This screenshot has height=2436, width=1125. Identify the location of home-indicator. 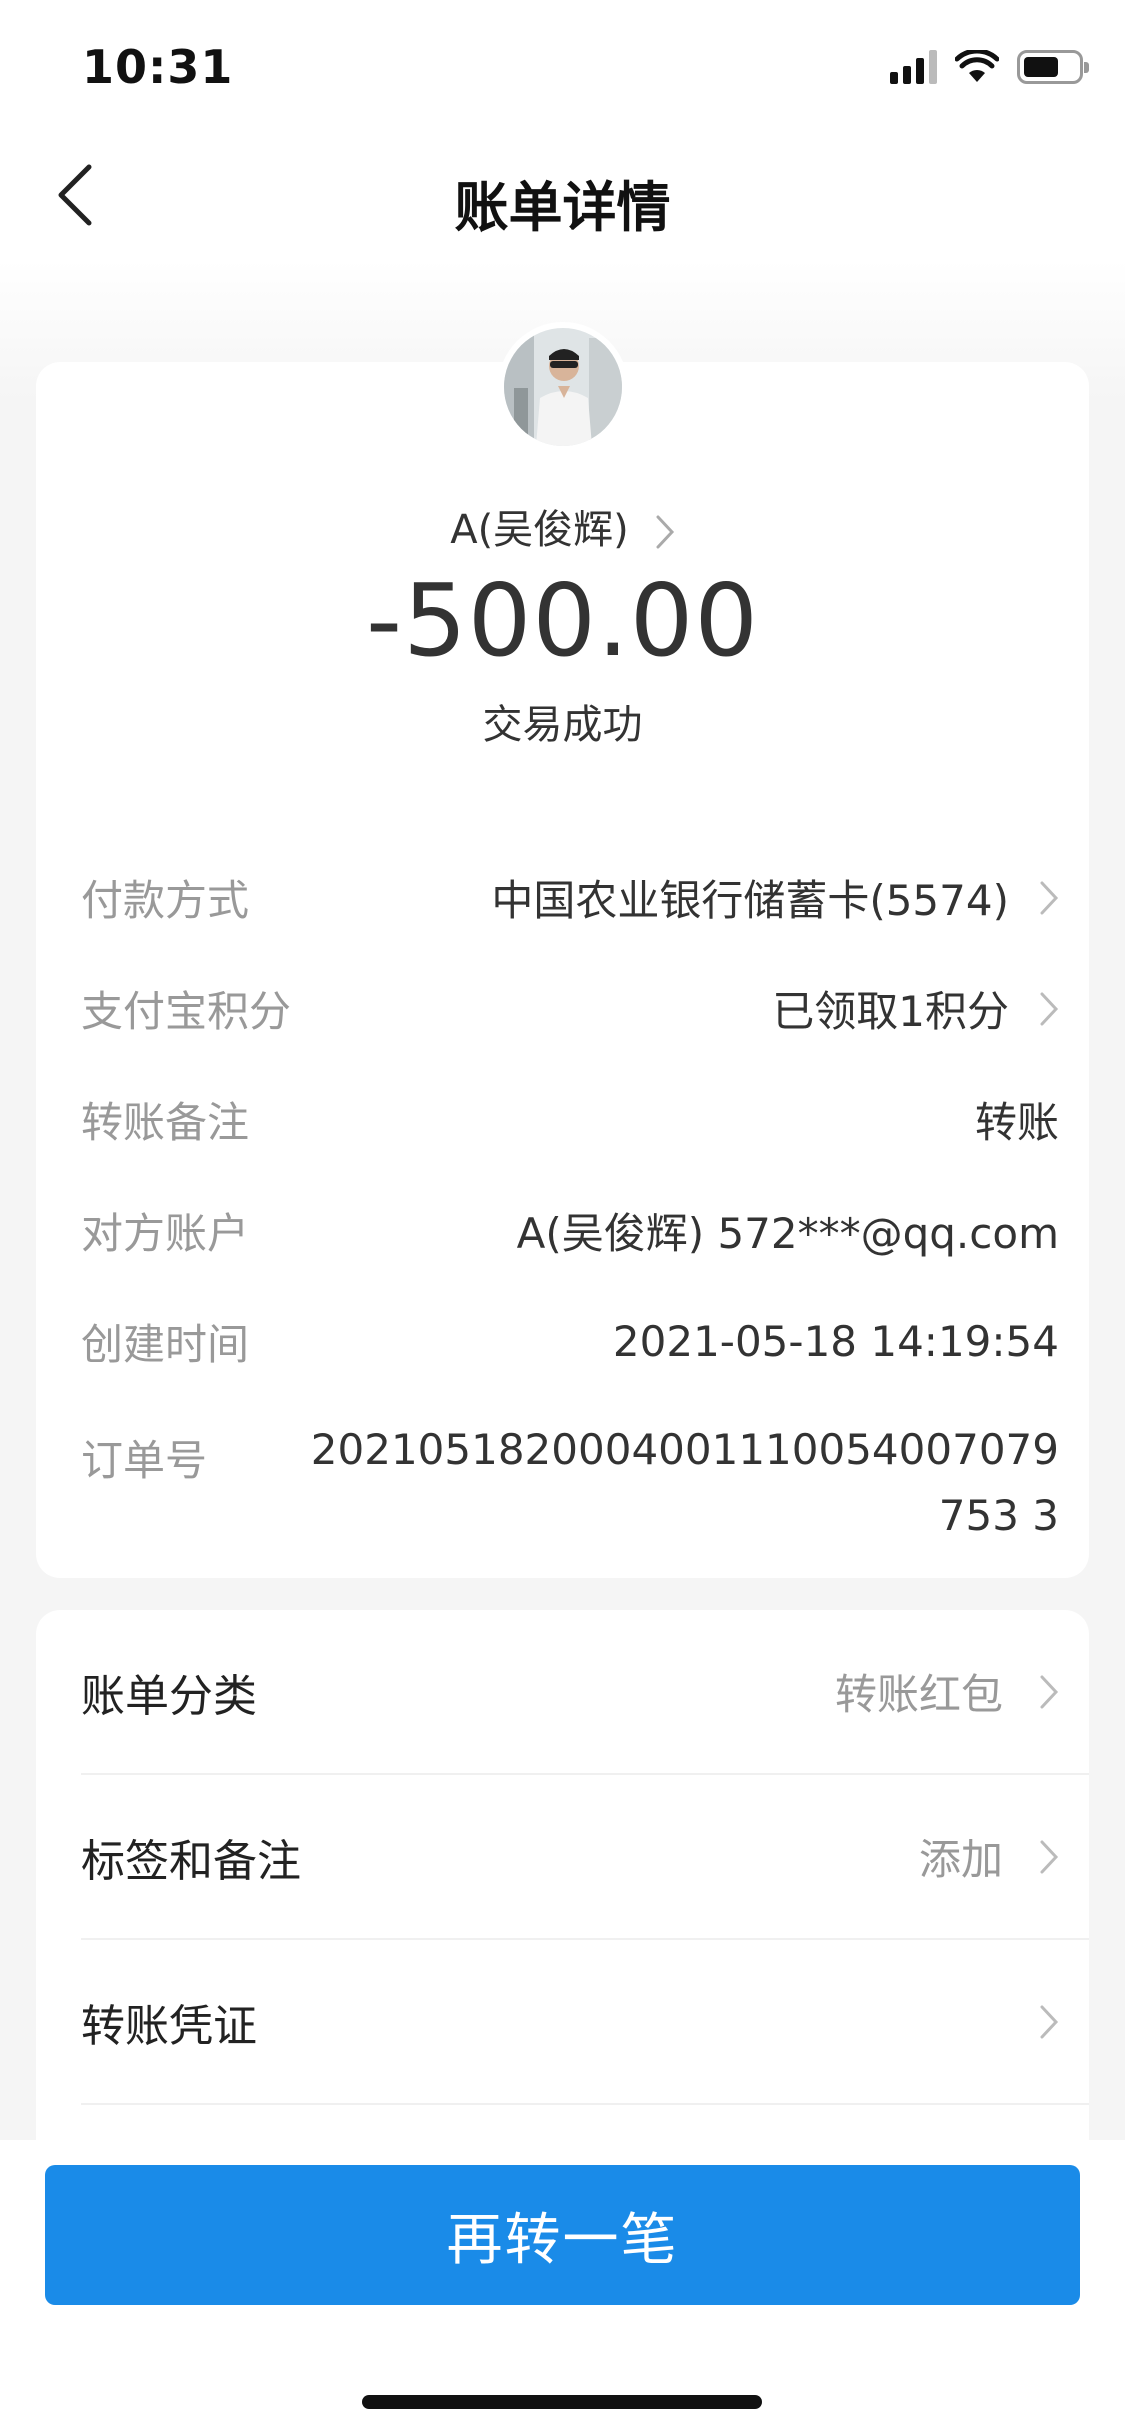
(562, 2402).